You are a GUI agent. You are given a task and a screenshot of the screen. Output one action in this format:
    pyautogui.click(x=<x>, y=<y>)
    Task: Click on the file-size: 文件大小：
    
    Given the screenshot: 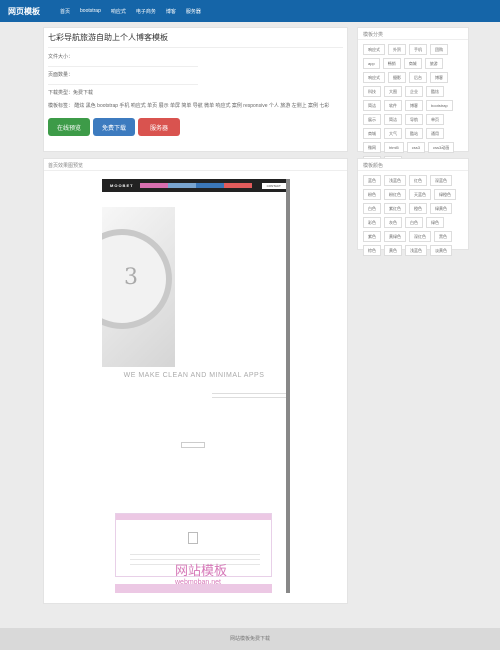 What is the action you would take?
    pyautogui.click(x=61, y=57)
    